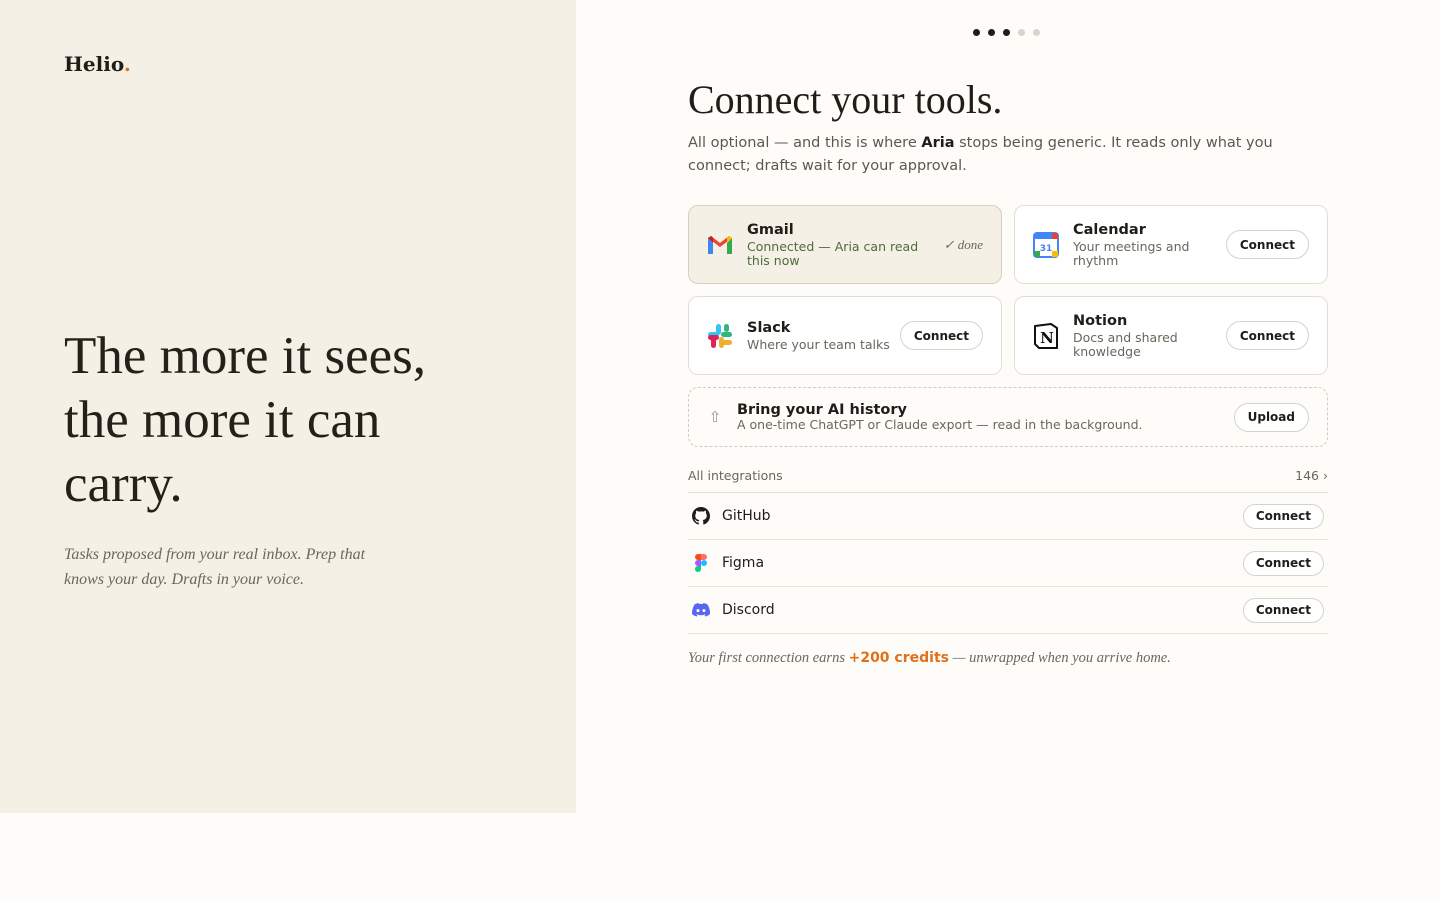  Describe the element at coordinates (1267, 244) in the screenshot. I see `connect-calendar-button: Connect` at that location.